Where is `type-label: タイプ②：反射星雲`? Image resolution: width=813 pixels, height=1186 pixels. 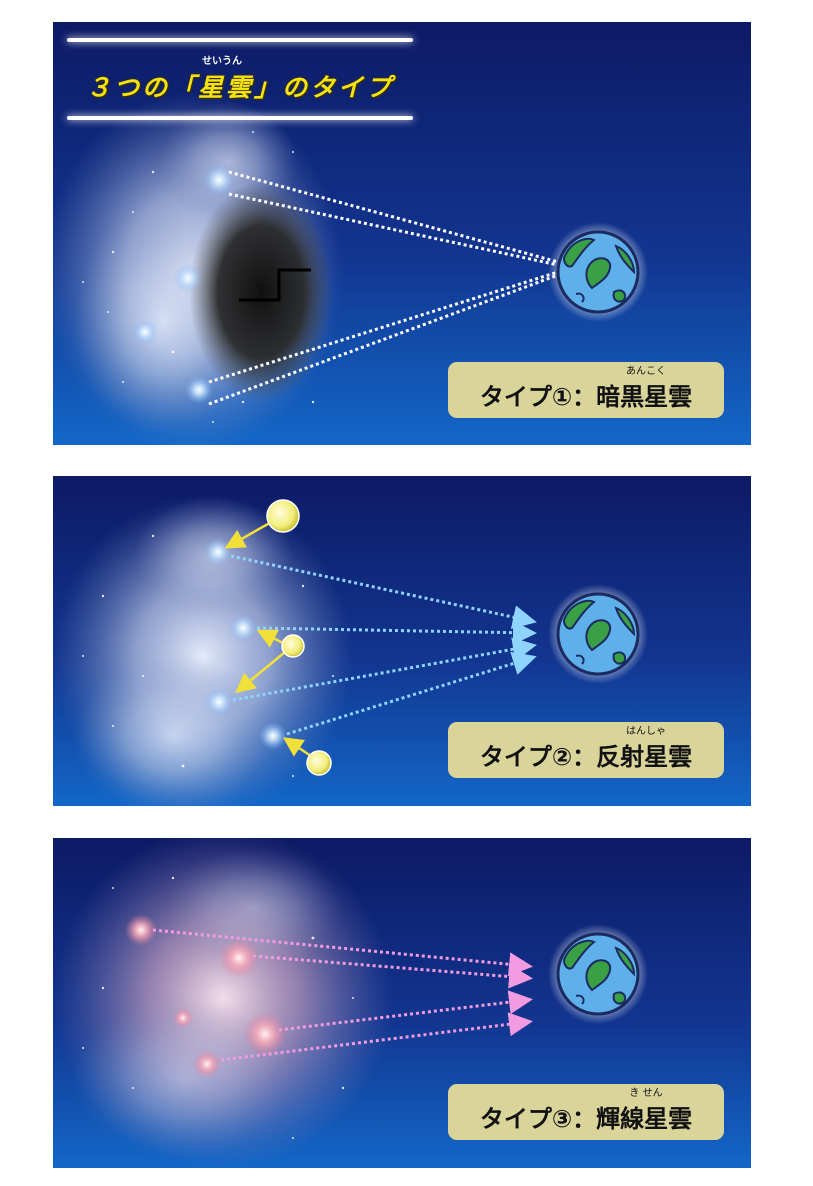 type-label: タイプ②：反射星雲 is located at coordinates (586, 757).